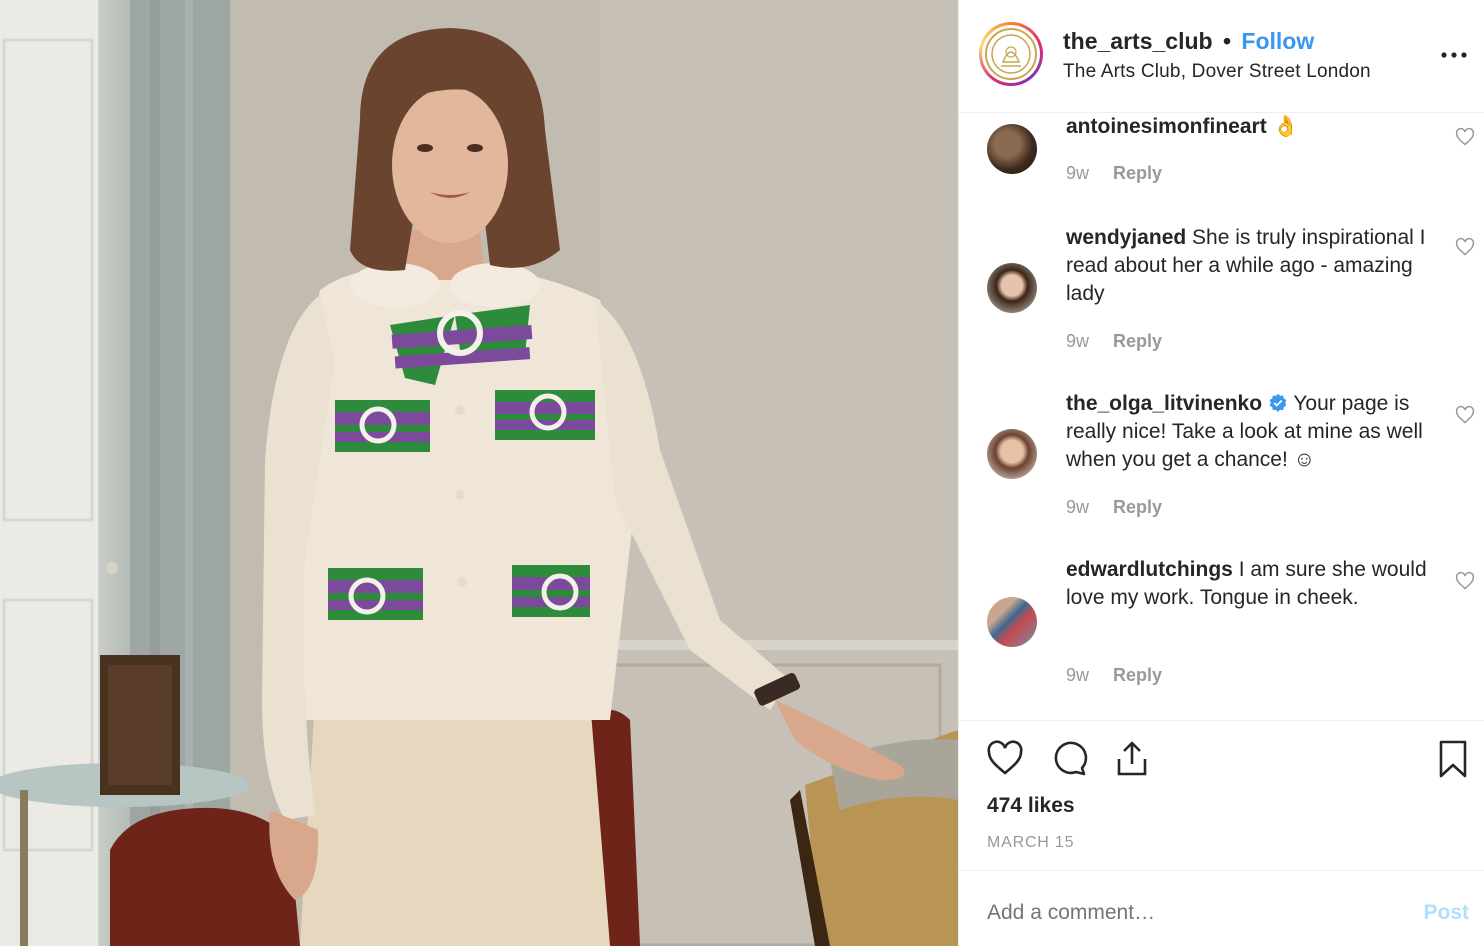  I want to click on comment-username: edwardlutchings, so click(1149, 569).